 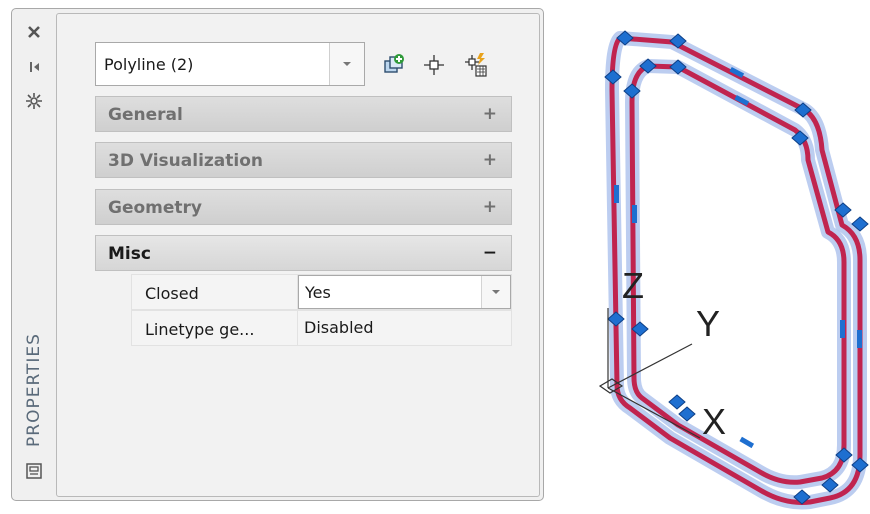 What do you see at coordinates (303, 114) in the screenshot?
I see `section-general: General +` at bounding box center [303, 114].